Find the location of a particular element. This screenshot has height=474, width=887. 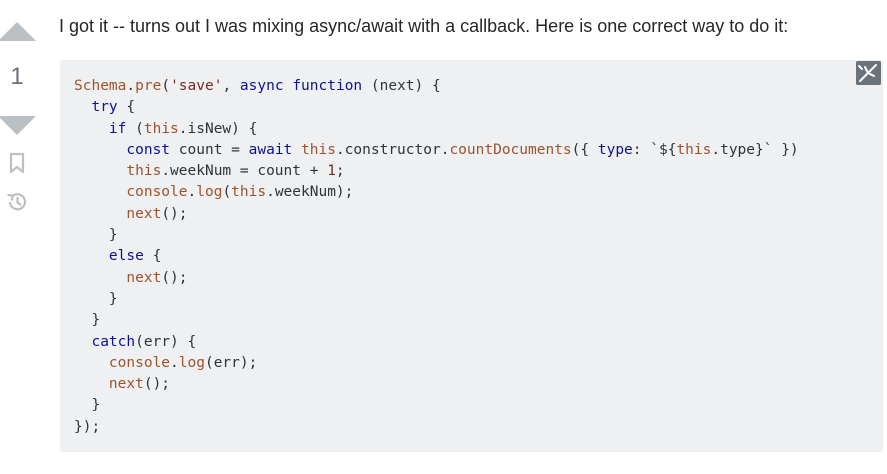

code-line: }); is located at coordinates (478, 427).